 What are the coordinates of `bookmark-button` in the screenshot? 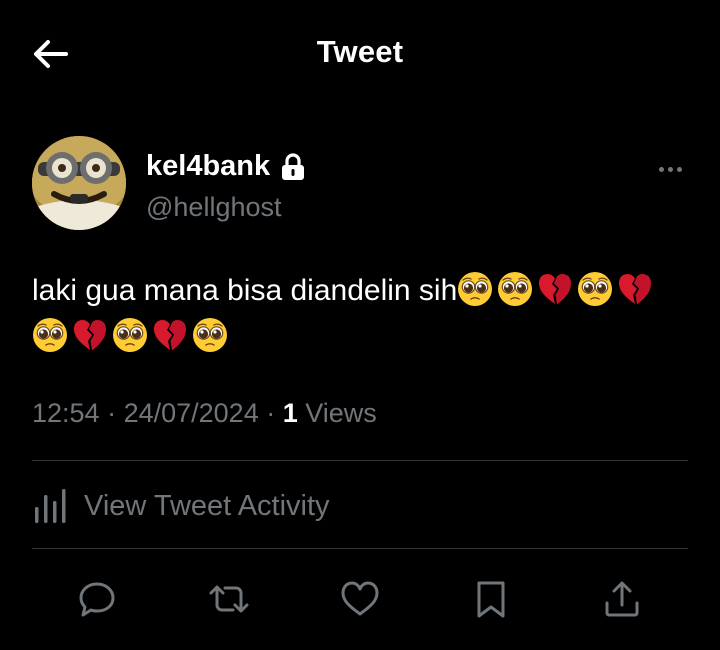 It's located at (491, 599).